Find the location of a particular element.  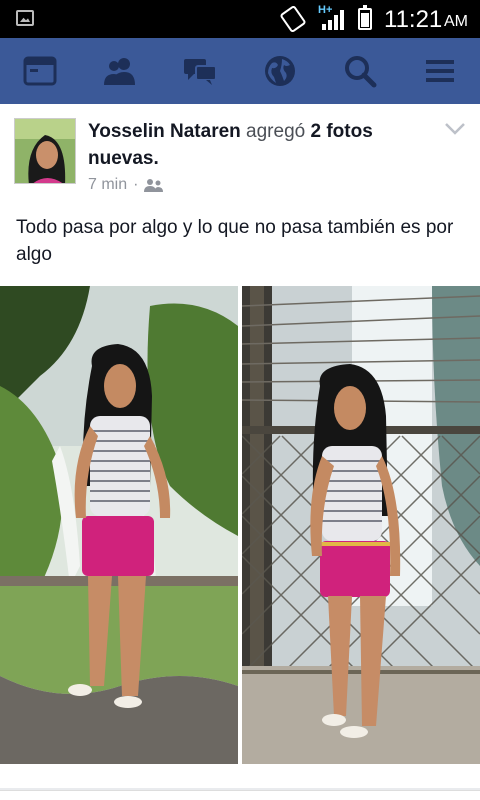

photo-suffix-link: nuevas. is located at coordinates (123, 158).